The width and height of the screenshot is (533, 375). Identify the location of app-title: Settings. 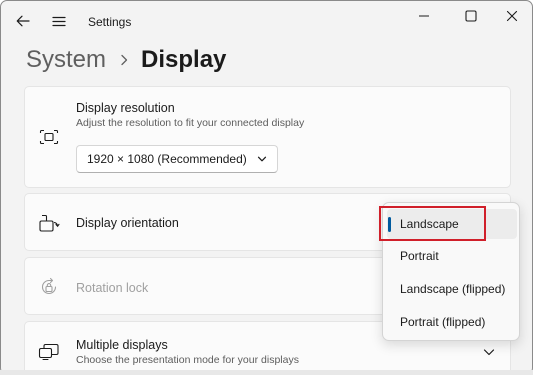
(110, 22).